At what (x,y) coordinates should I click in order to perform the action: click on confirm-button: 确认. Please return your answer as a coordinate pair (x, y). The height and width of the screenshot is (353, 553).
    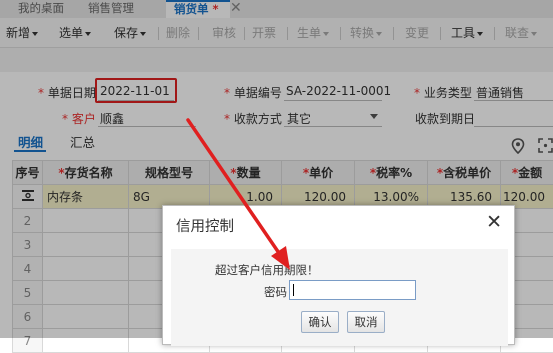
    Looking at the image, I should click on (320, 322).